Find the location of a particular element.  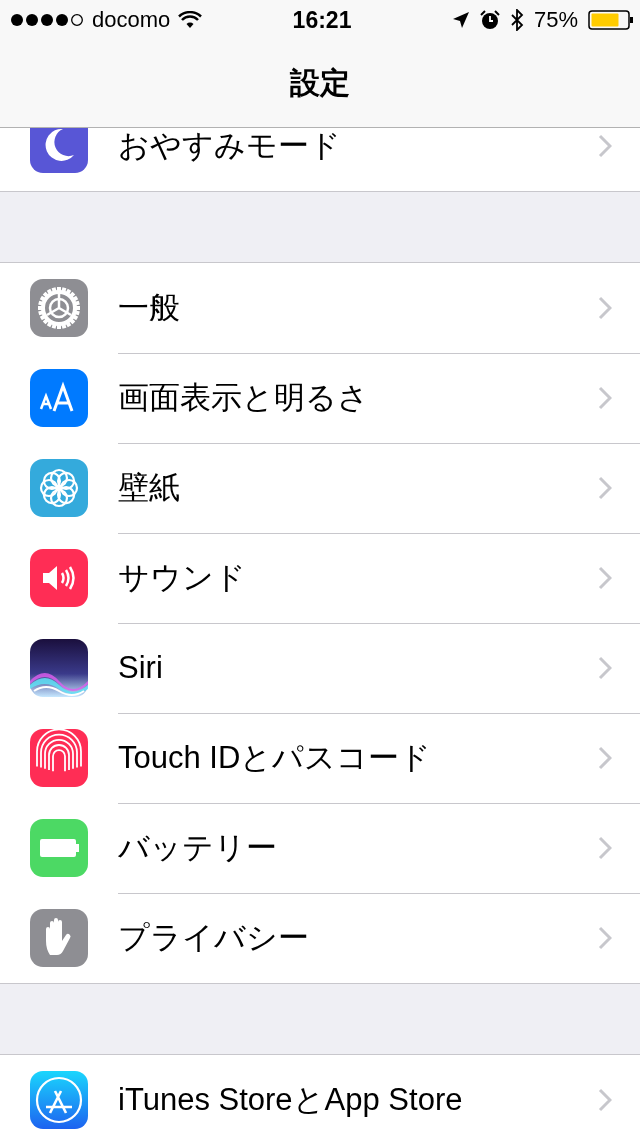

bluetooth-icon is located at coordinates (516, 20).